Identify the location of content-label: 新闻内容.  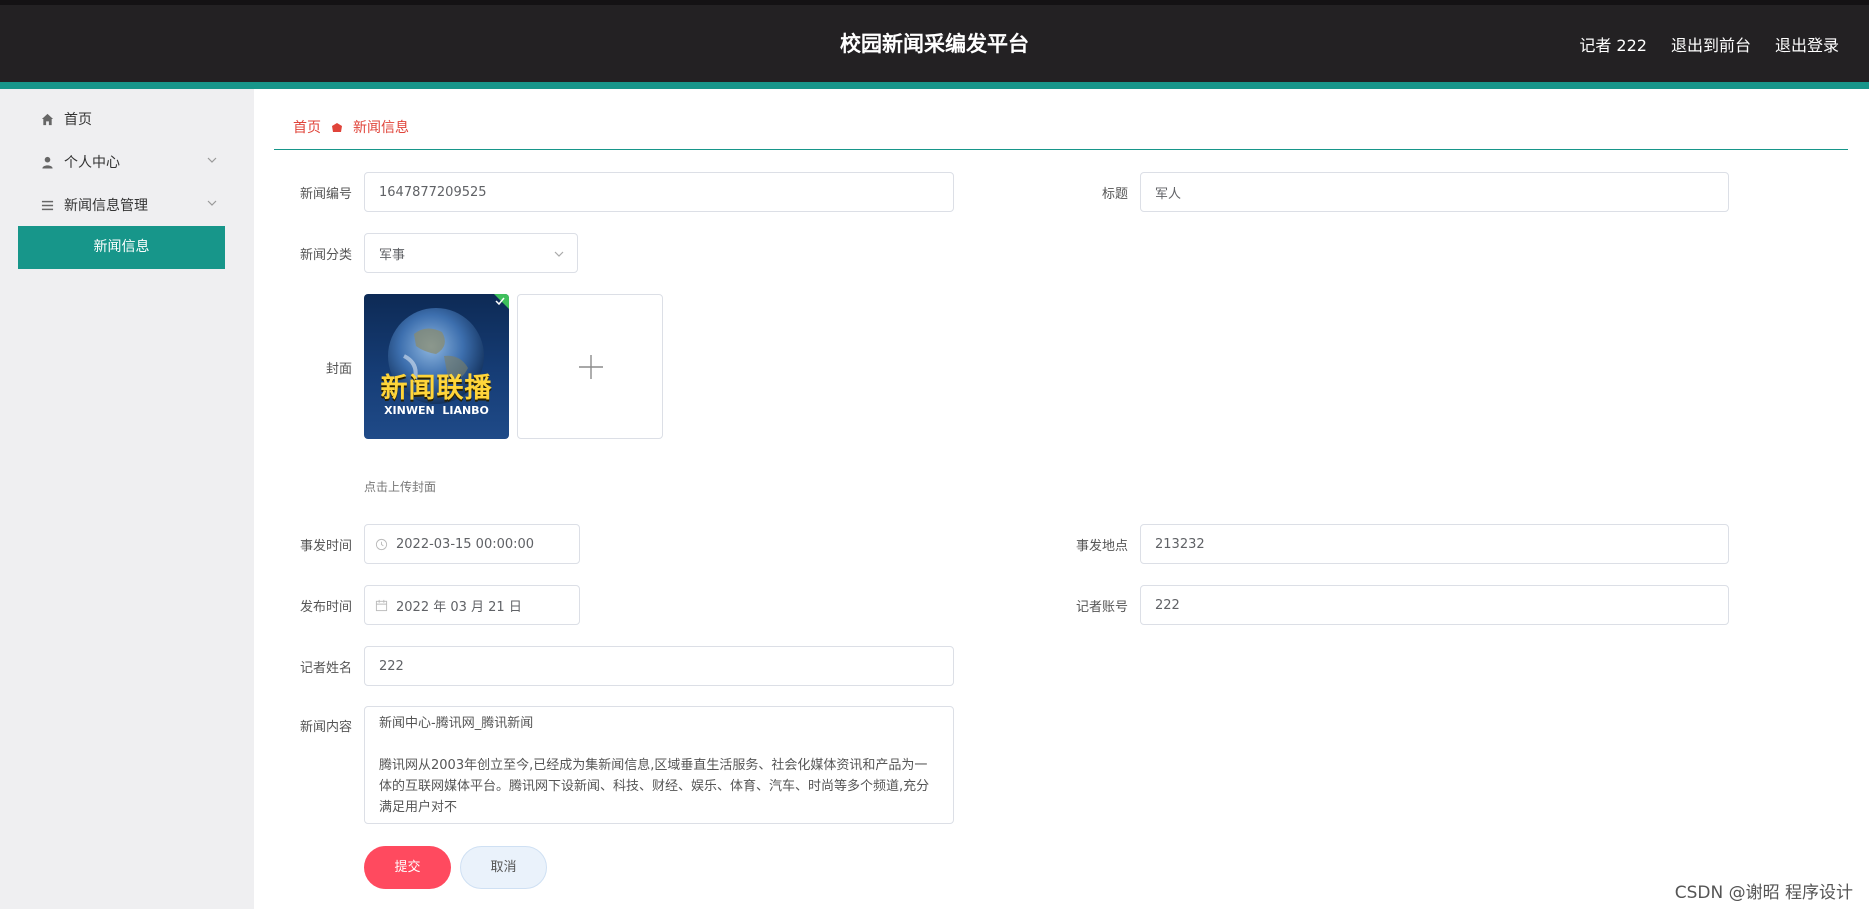
(325, 727).